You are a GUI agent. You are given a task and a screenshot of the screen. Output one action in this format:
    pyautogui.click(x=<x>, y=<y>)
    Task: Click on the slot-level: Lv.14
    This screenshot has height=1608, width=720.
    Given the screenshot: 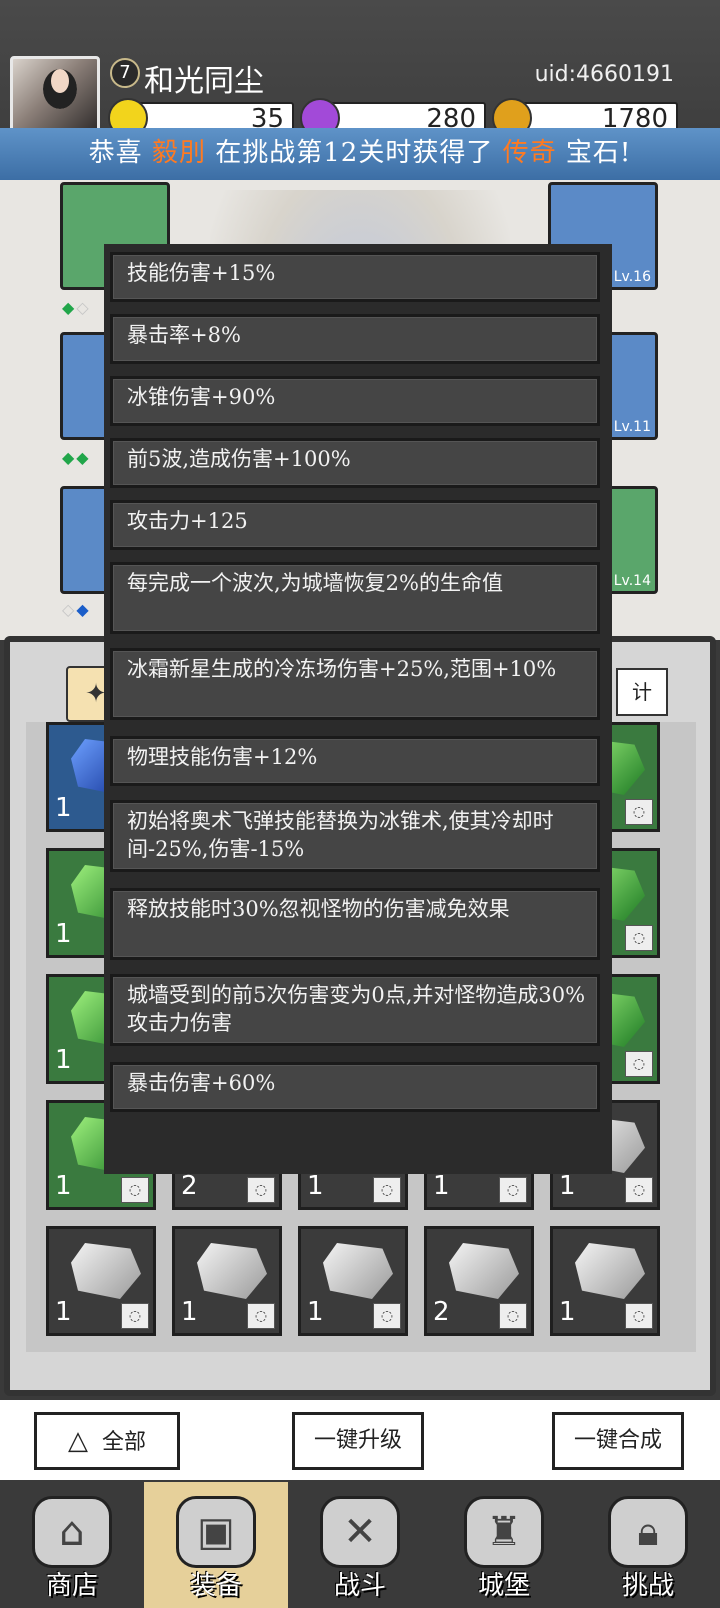 What is the action you would take?
    pyautogui.click(x=632, y=581)
    